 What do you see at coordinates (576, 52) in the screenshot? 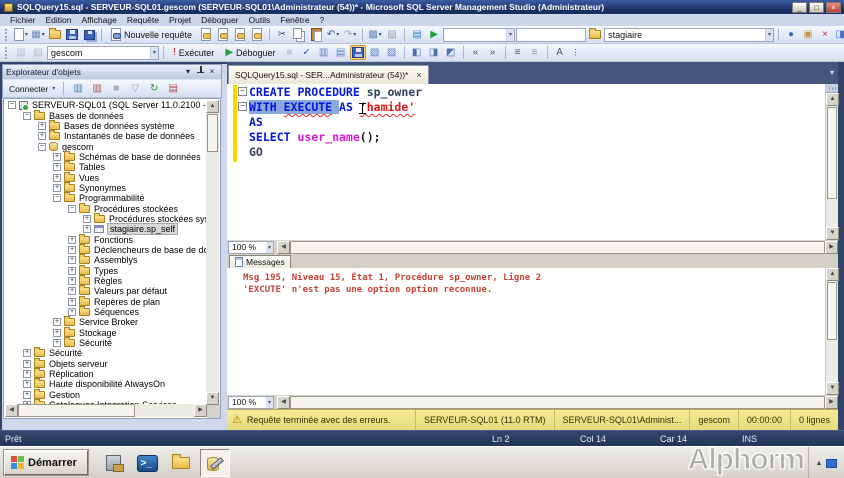
I see `toolbar-overflow-button: ⋮` at bounding box center [576, 52].